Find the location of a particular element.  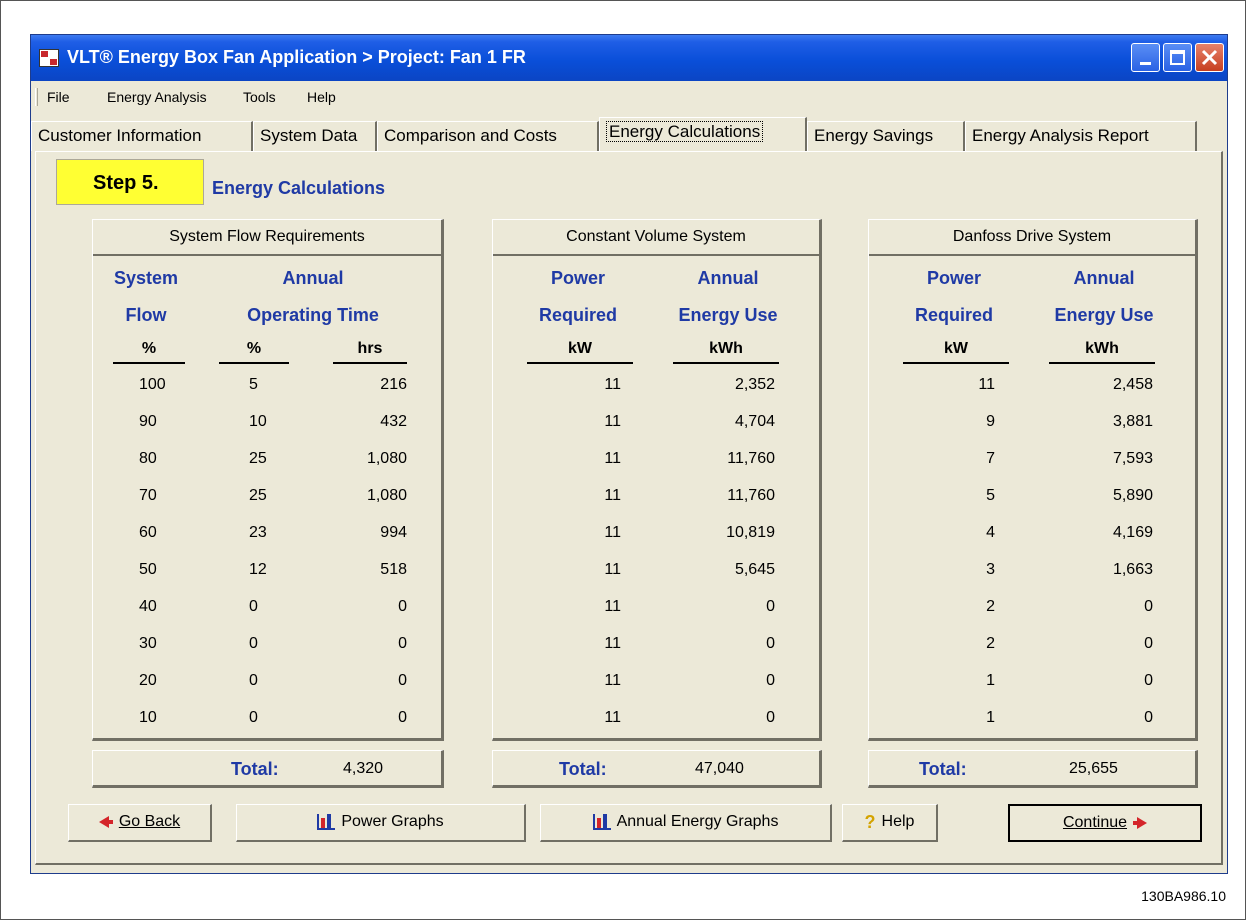

arrow-left-icon is located at coordinates (103, 821).